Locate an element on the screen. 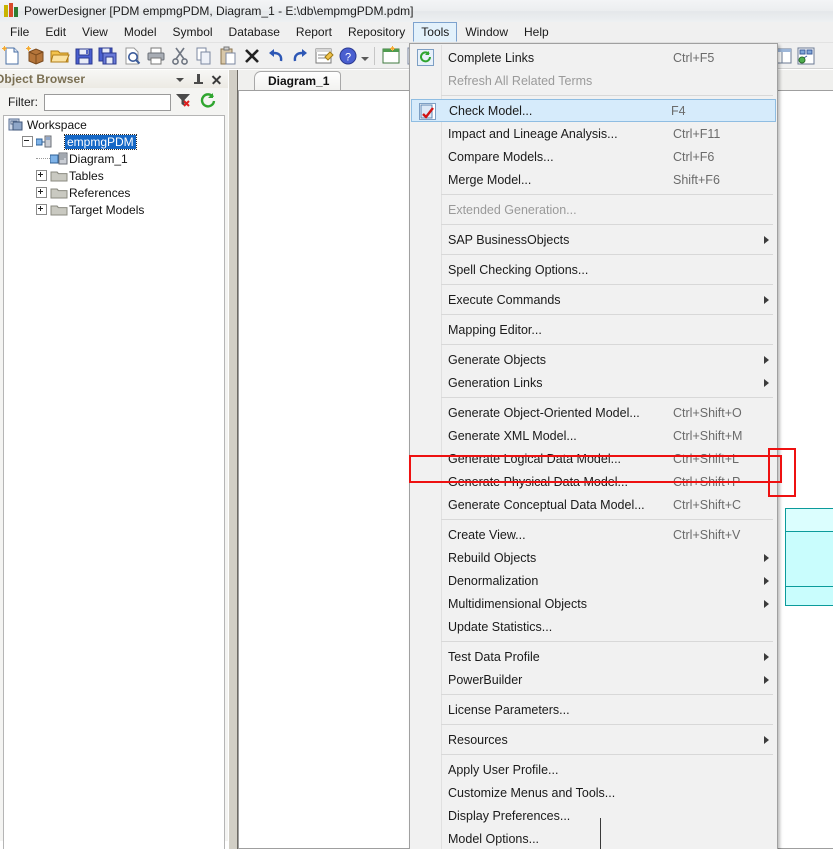 This screenshot has height=849, width=833. menu-item-merge-model: Merge Model... Shift+F6 is located at coordinates (593, 179).